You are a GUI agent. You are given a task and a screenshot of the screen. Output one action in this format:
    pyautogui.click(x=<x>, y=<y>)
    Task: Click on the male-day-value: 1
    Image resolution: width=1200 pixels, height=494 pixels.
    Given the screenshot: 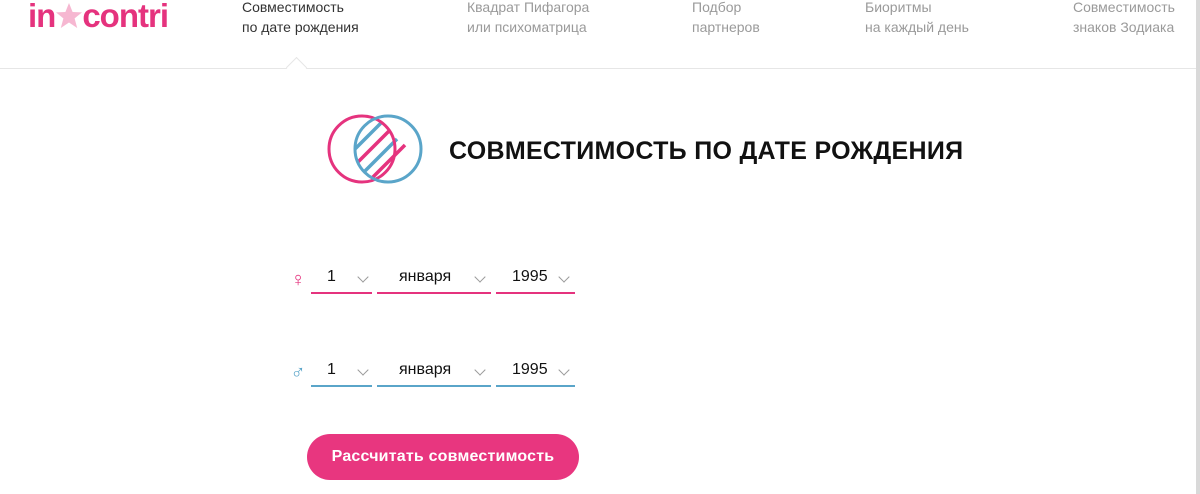 What is the action you would take?
    pyautogui.click(x=331, y=369)
    